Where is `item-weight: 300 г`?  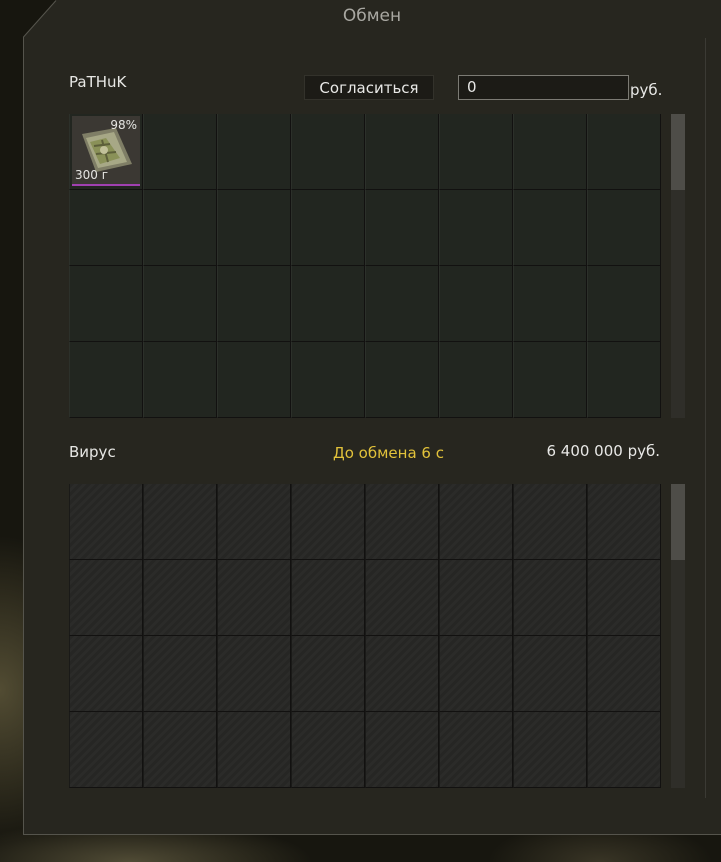
item-weight: 300 г is located at coordinates (92, 175).